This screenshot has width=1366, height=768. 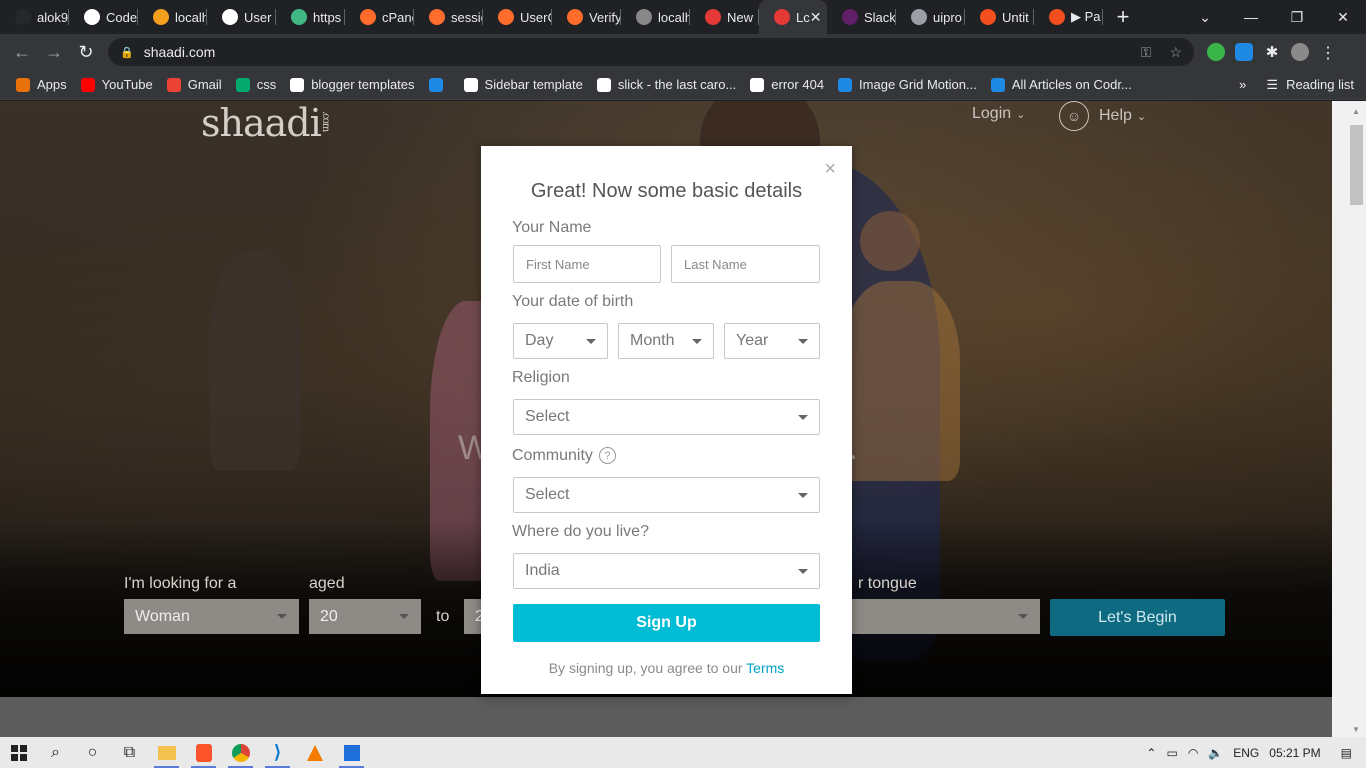 What do you see at coordinates (241, 17) in the screenshot?
I see `browser-tab: User` at bounding box center [241, 17].